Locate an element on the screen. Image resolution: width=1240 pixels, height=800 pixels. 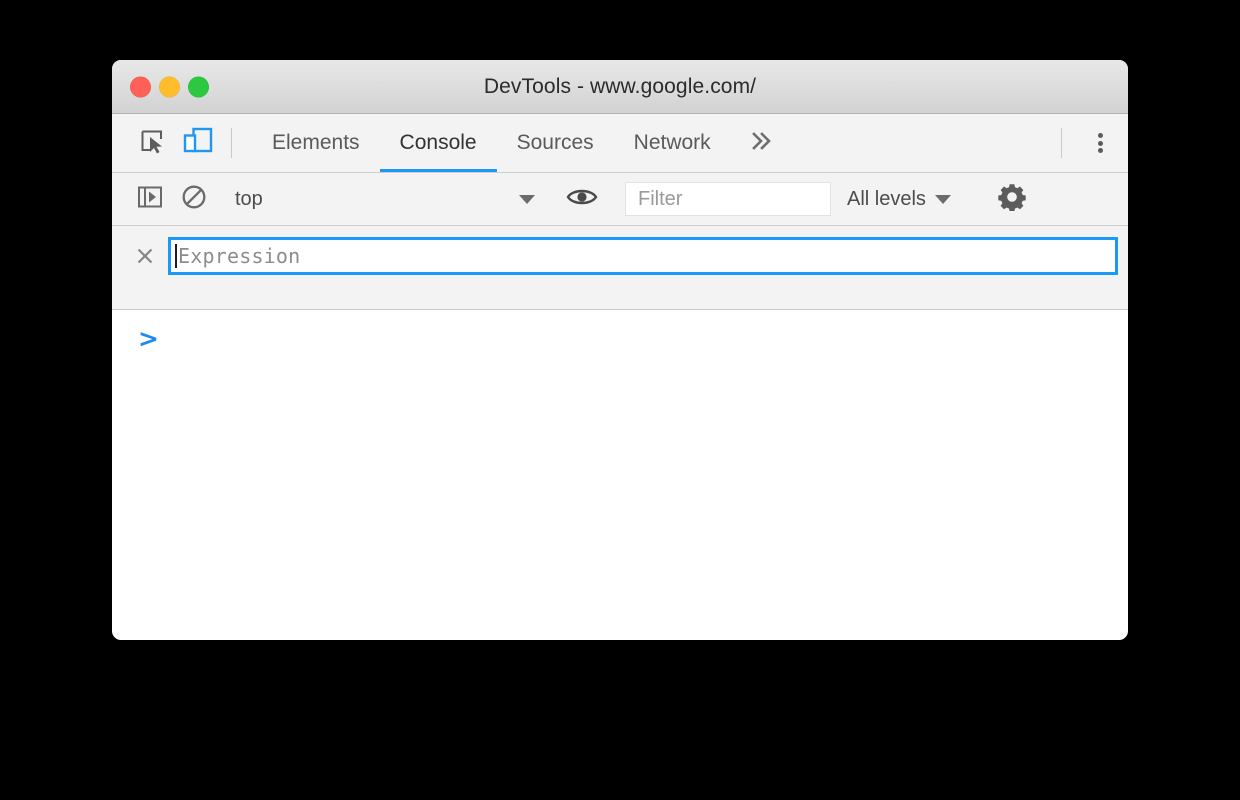
live-expression-area: Expression is located at coordinates (620, 268).